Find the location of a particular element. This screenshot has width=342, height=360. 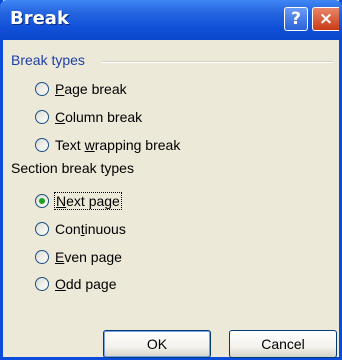

dialog-title: Break is located at coordinates (39, 18).